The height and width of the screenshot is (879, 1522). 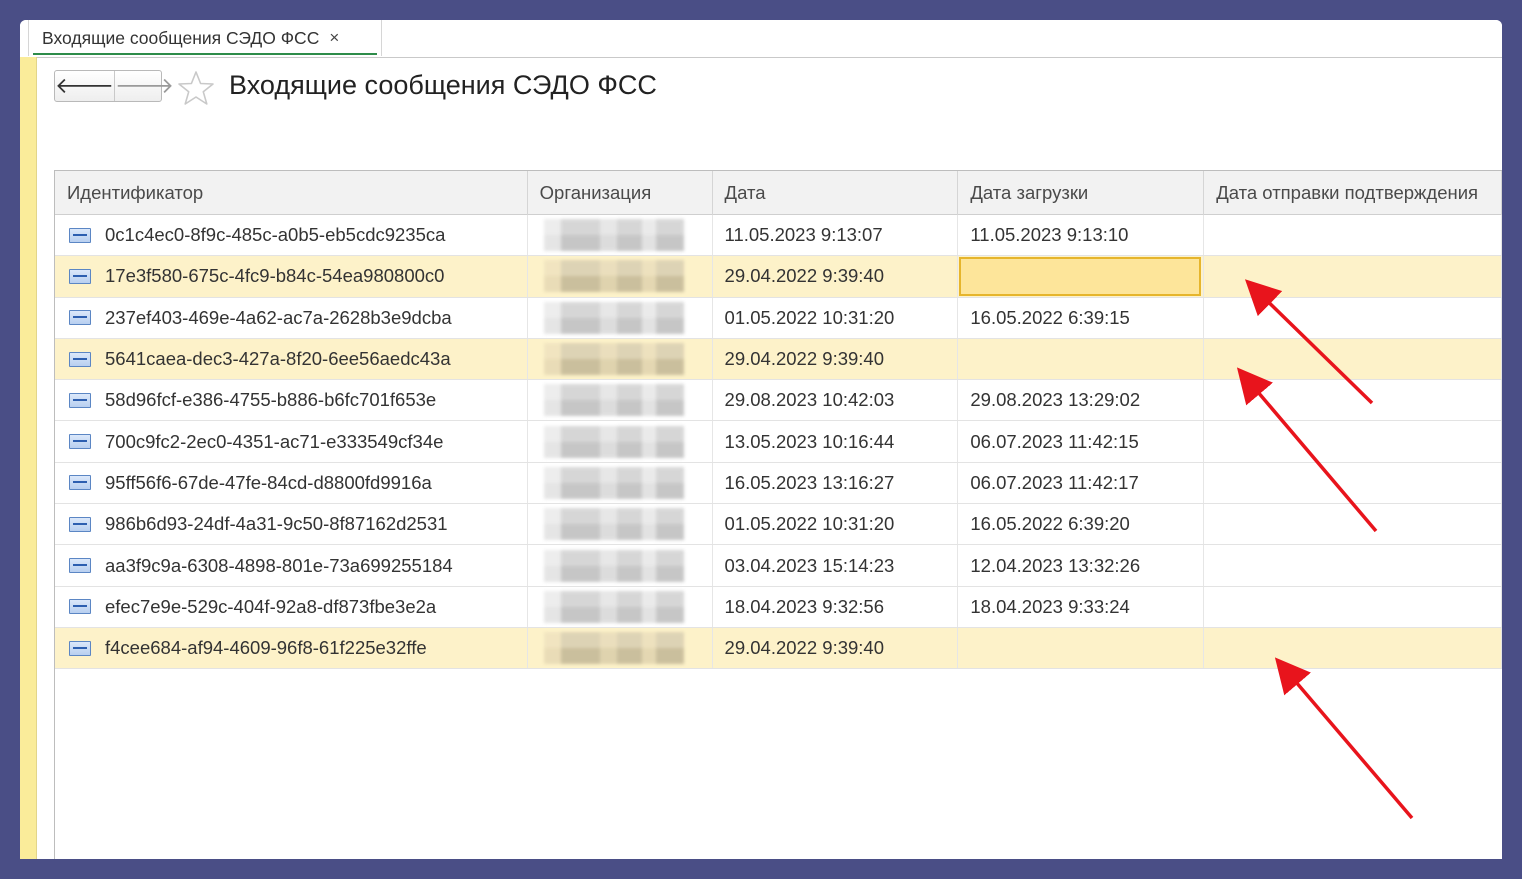 I want to click on cell-date: 03.04.2023 15:14:23, so click(x=836, y=565).